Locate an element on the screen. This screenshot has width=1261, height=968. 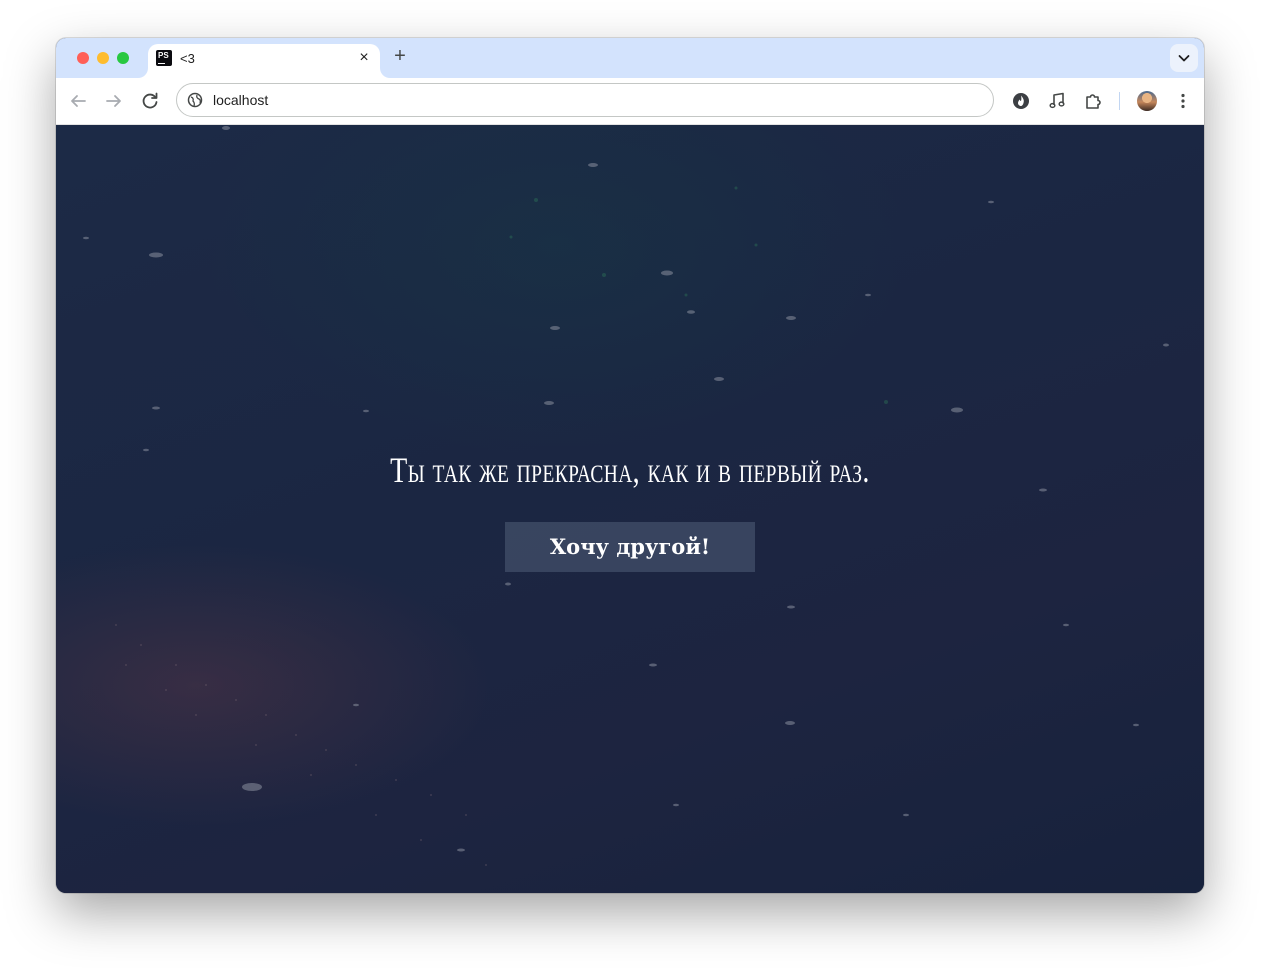
next-quote-button: Хочу другой! is located at coordinates (630, 547).